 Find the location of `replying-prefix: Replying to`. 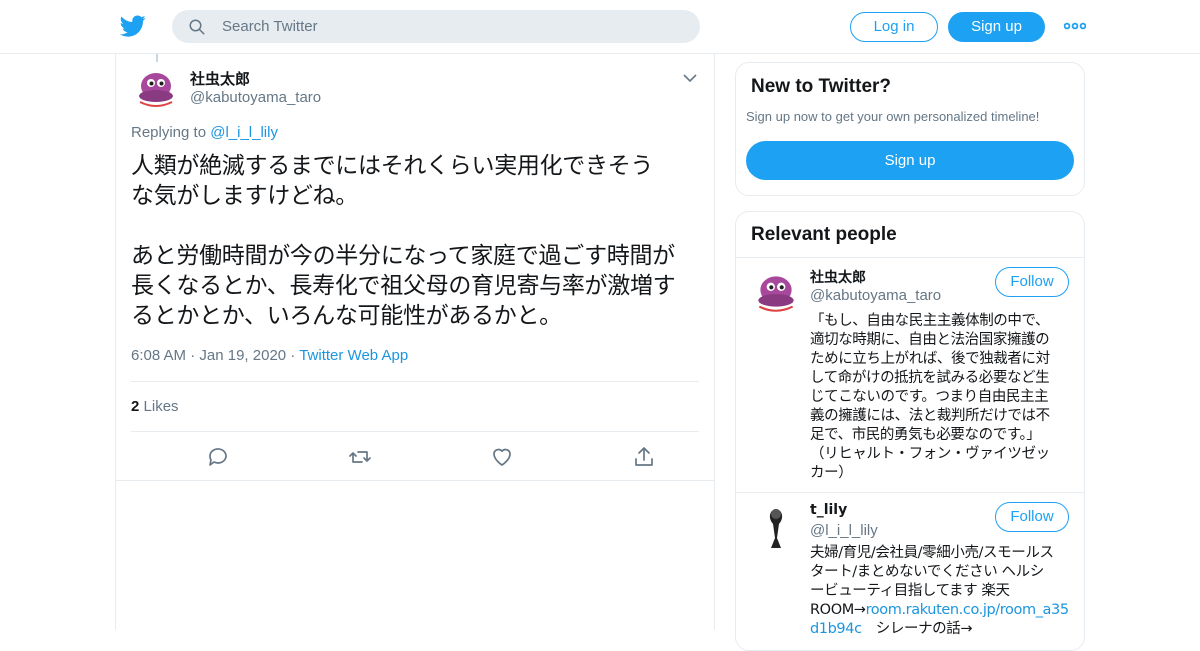

replying-prefix: Replying to is located at coordinates (169, 132).